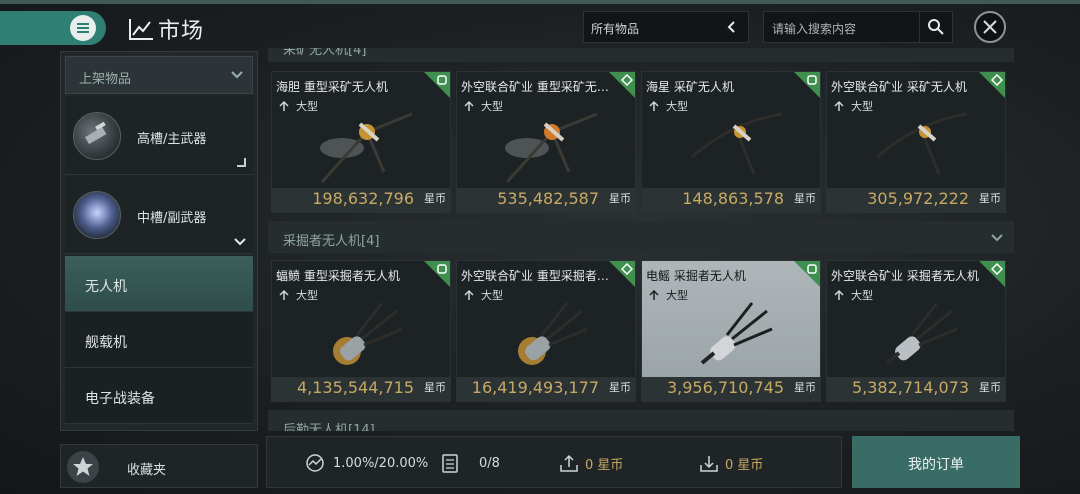  I want to click on page-title: 市场, so click(181, 31).